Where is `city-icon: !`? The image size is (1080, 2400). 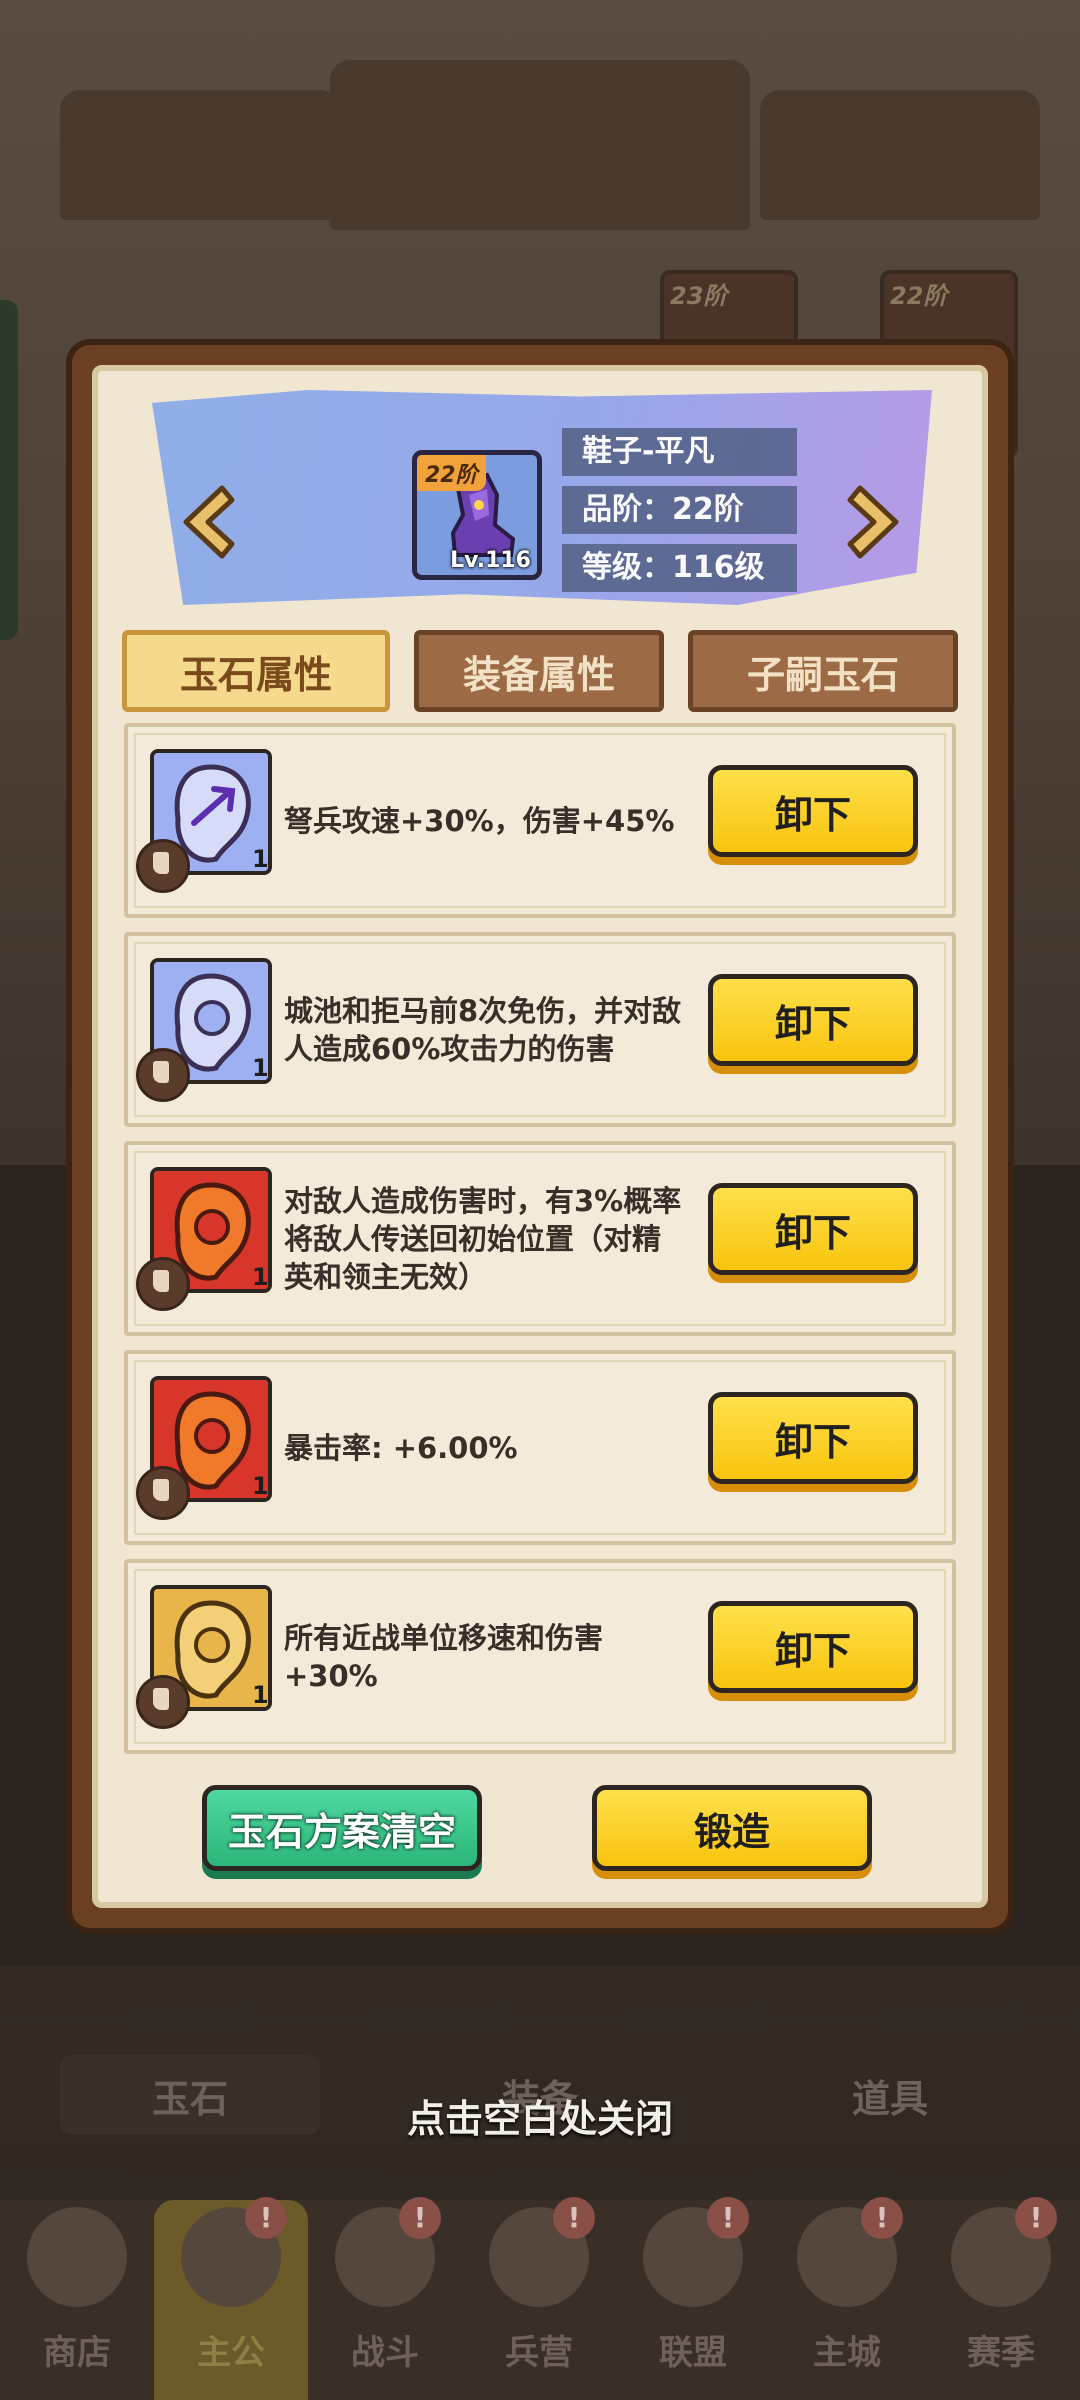
city-icon: ! is located at coordinates (850, 2252).